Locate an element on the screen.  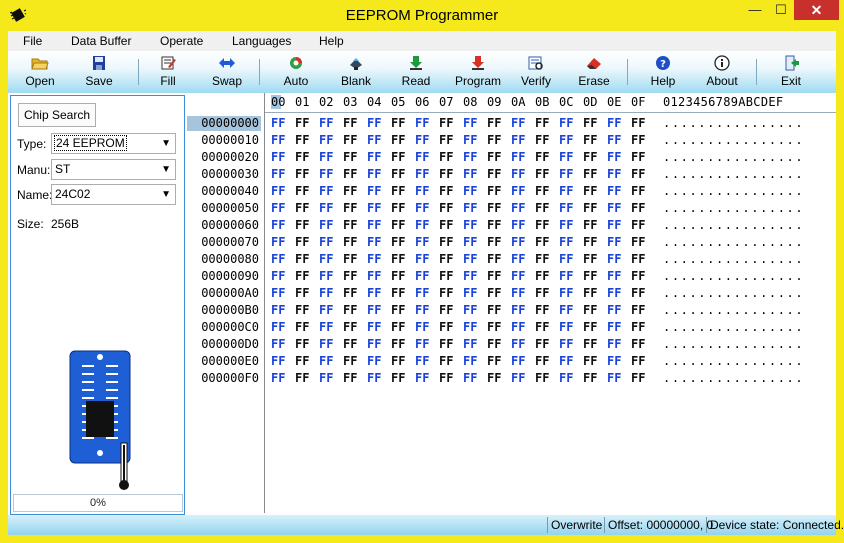
row-address: 000000C0 is located at coordinates (224, 327).